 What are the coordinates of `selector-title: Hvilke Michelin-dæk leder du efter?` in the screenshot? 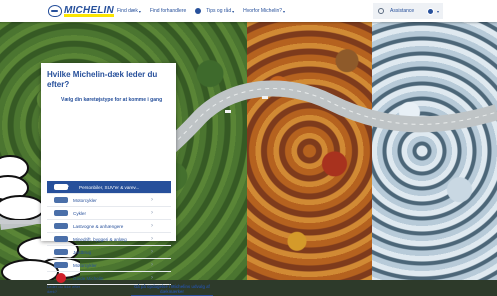 It's located at (102, 79).